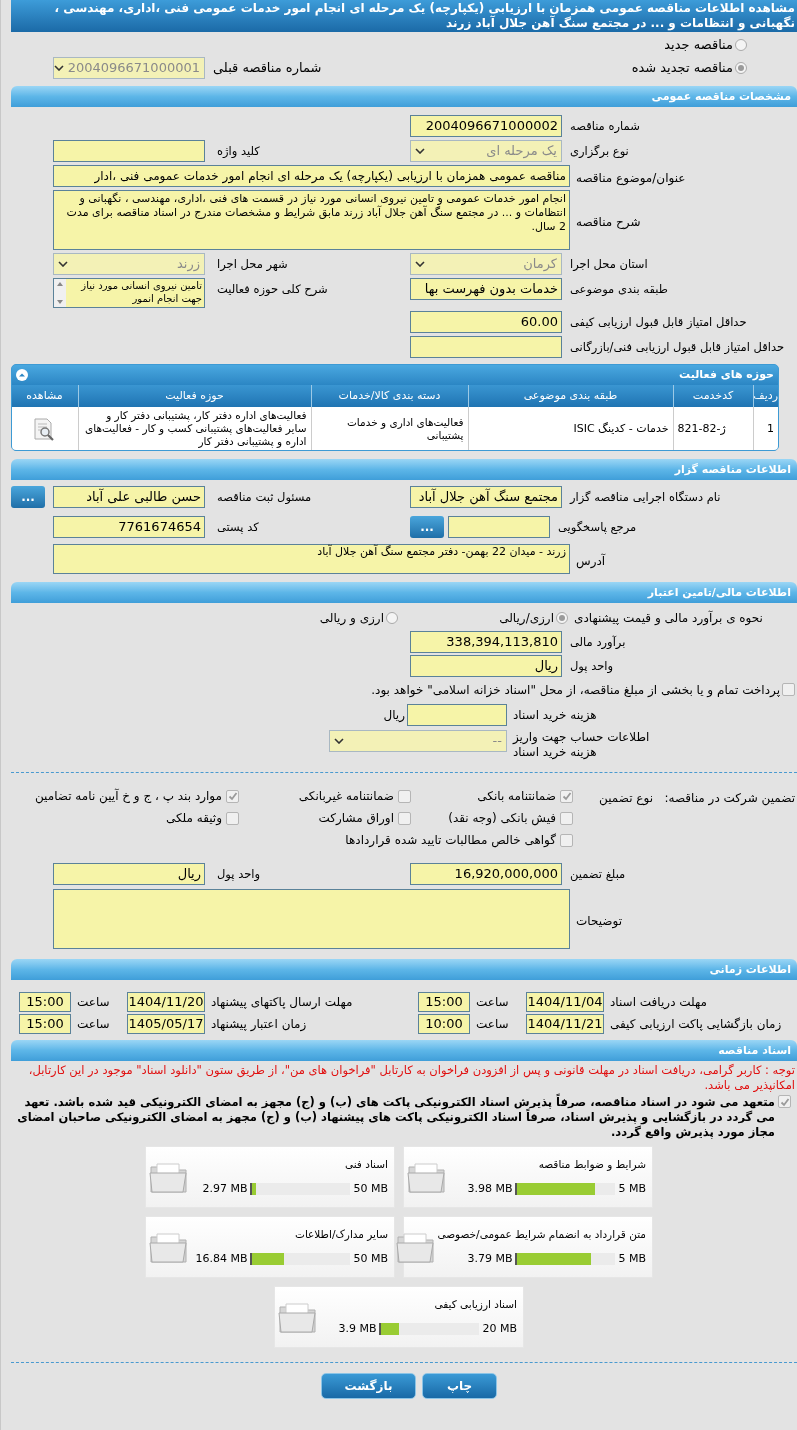 This screenshot has width=797, height=1430. Describe the element at coordinates (598, 874) in the screenshot. I see `field-label: مبلغ تضمین` at that location.